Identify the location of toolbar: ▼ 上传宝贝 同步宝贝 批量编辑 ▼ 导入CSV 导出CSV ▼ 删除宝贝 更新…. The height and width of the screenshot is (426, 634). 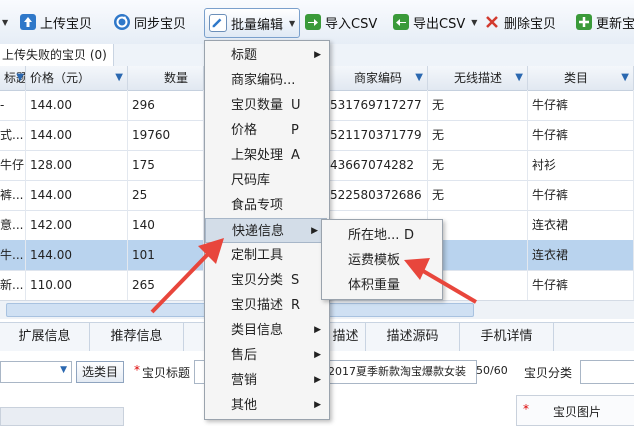
(317, 22).